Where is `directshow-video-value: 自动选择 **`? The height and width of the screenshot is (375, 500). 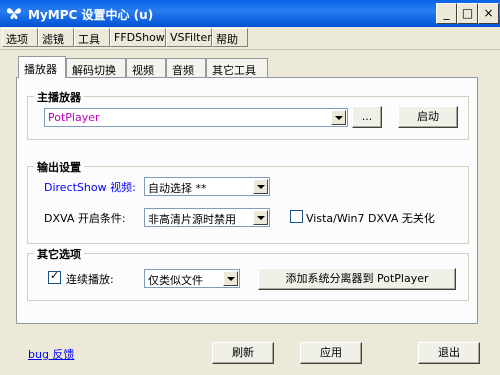 directshow-video-value: 自动选择 ** is located at coordinates (177, 188).